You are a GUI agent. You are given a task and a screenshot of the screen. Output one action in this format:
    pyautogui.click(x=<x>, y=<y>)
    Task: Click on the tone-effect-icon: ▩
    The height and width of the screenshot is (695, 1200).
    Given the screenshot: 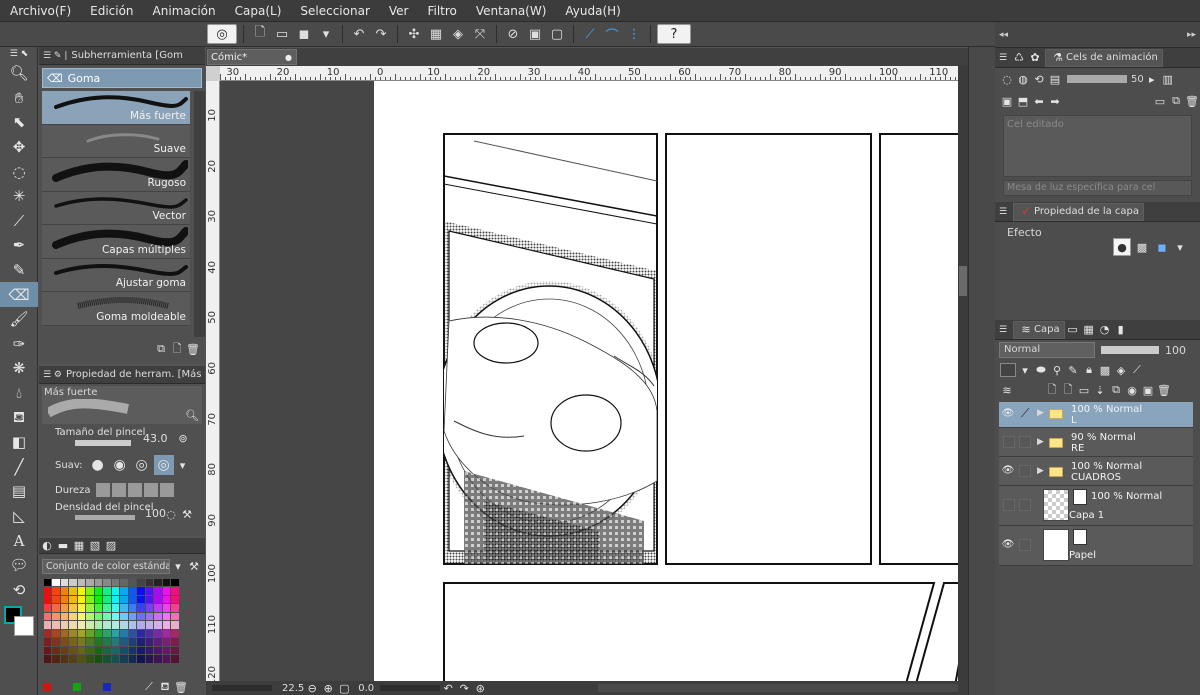 What is the action you would take?
    pyautogui.click(x=1142, y=247)
    